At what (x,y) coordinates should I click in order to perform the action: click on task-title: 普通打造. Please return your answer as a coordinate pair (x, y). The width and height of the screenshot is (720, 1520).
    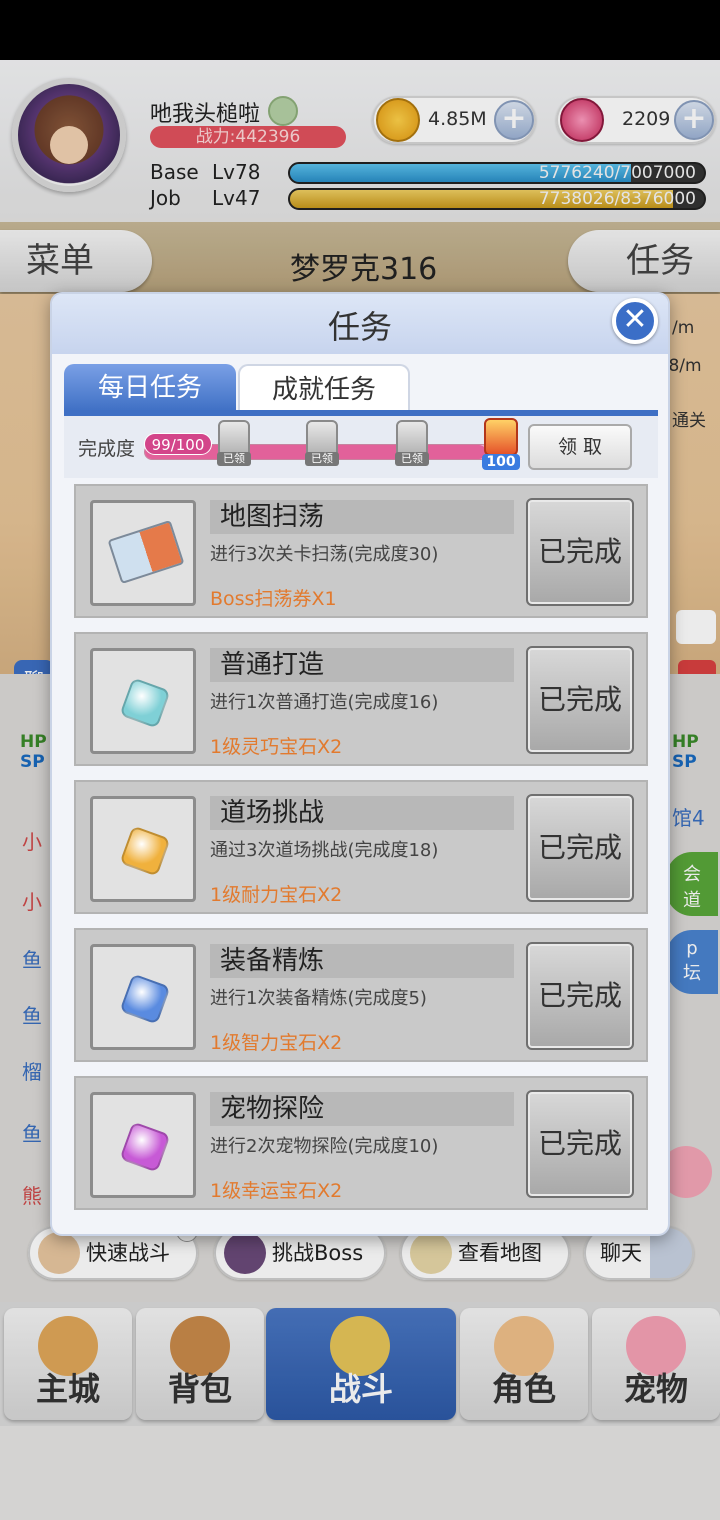
    Looking at the image, I should click on (362, 665).